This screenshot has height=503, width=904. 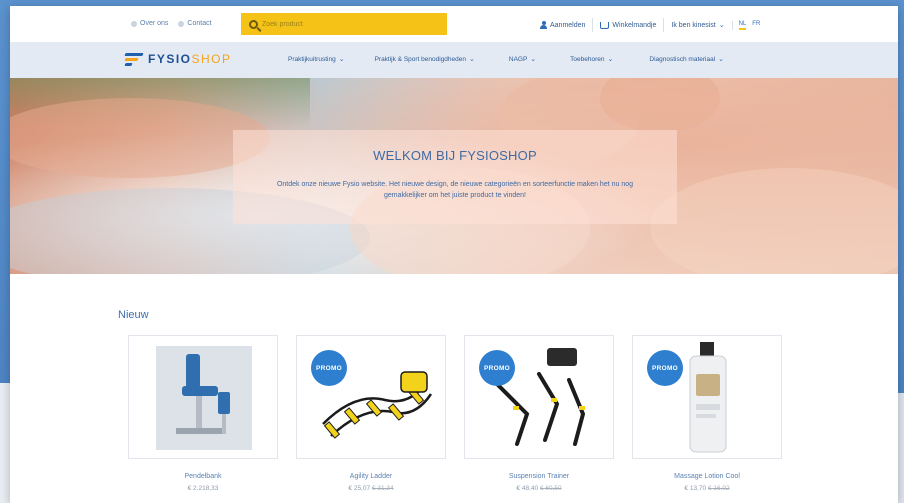 What do you see at coordinates (605, 25) in the screenshot?
I see `cart-icon` at bounding box center [605, 25].